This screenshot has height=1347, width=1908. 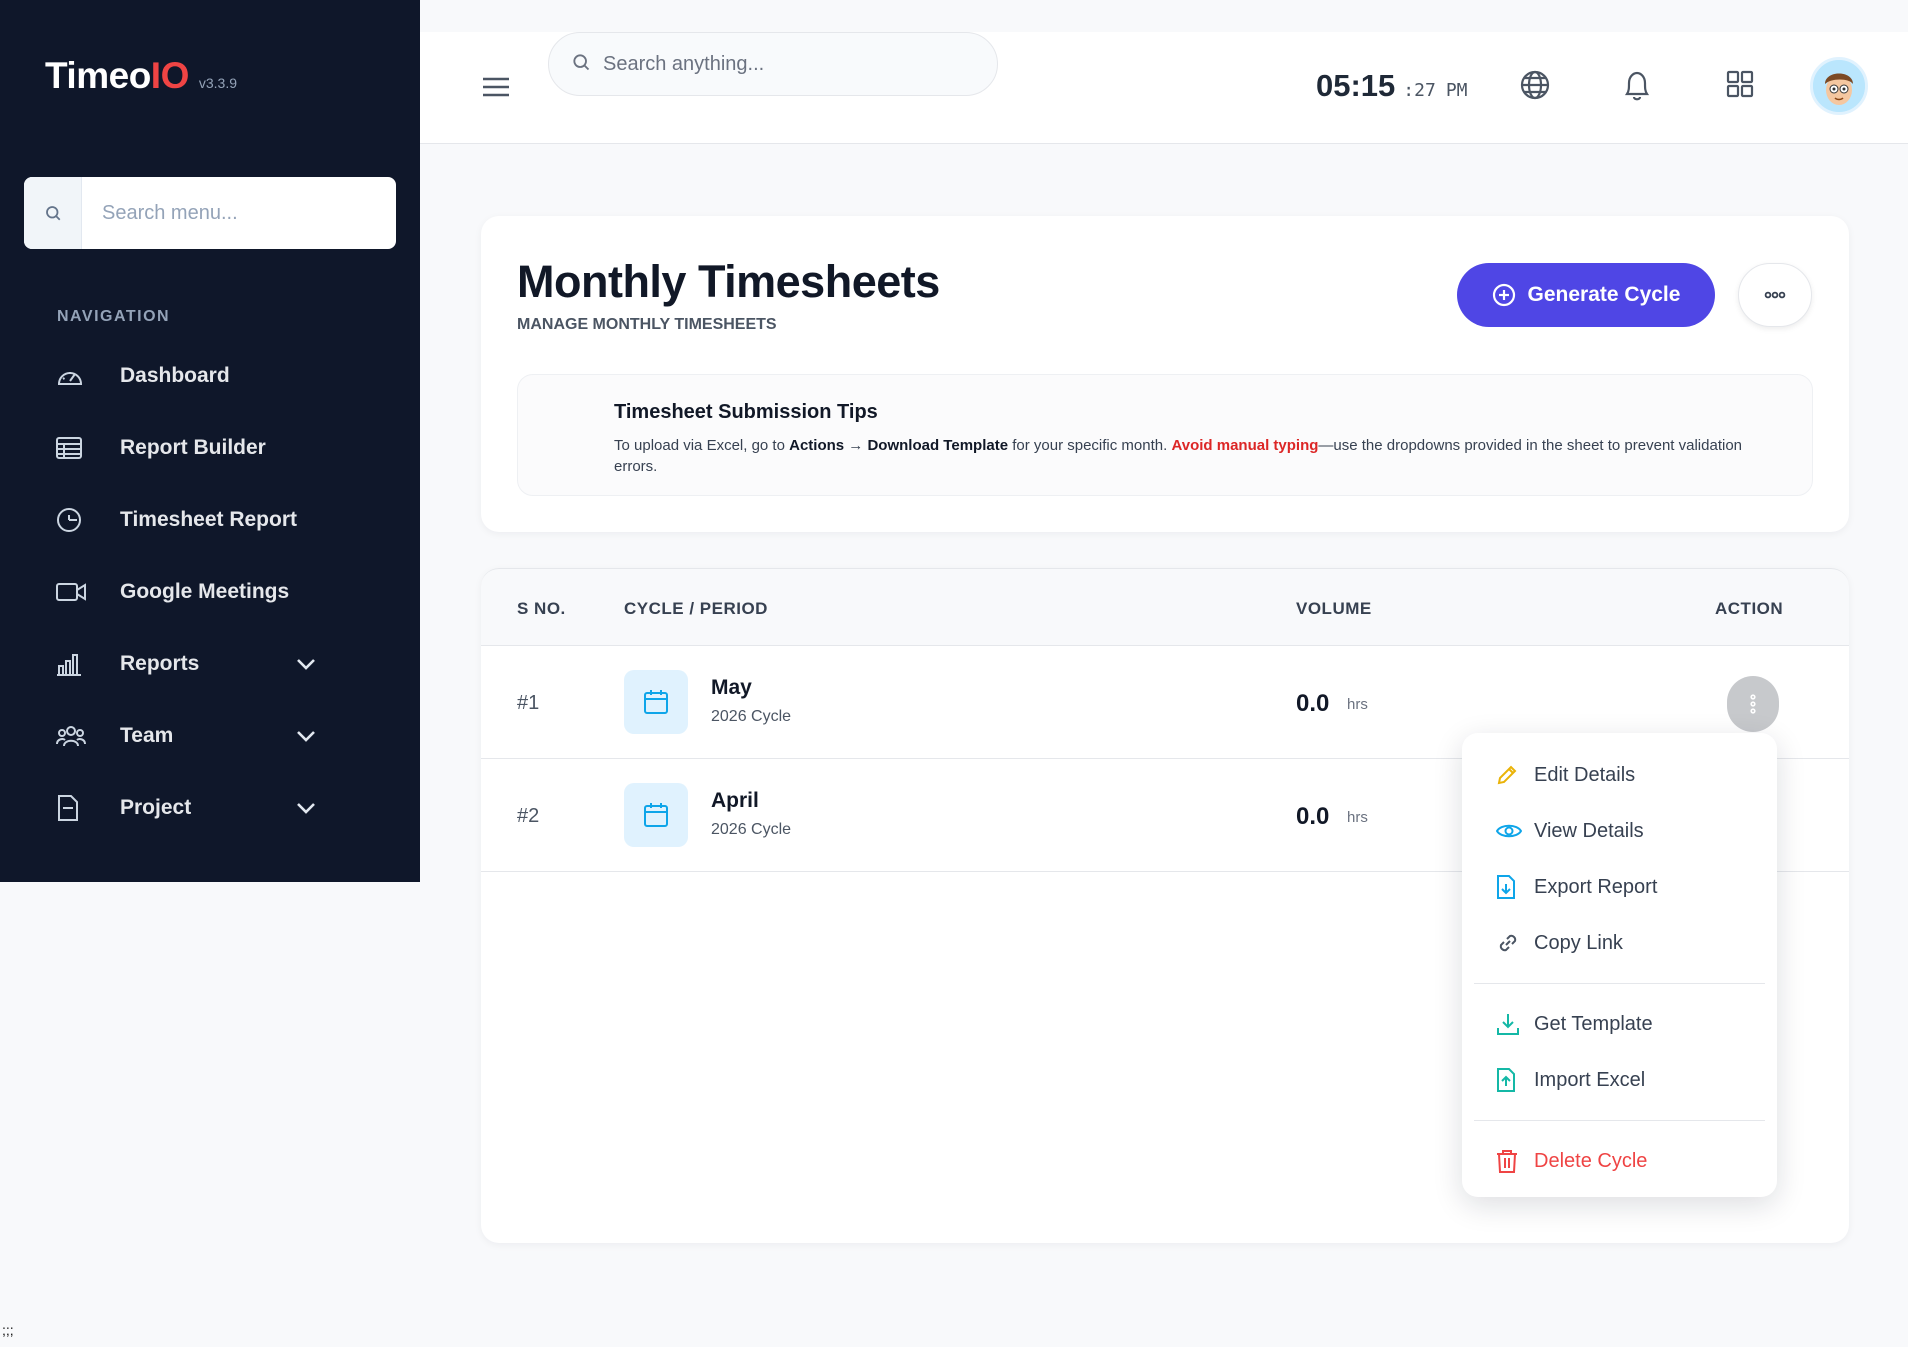 I want to click on logo-text: Timeo, so click(x=98, y=75).